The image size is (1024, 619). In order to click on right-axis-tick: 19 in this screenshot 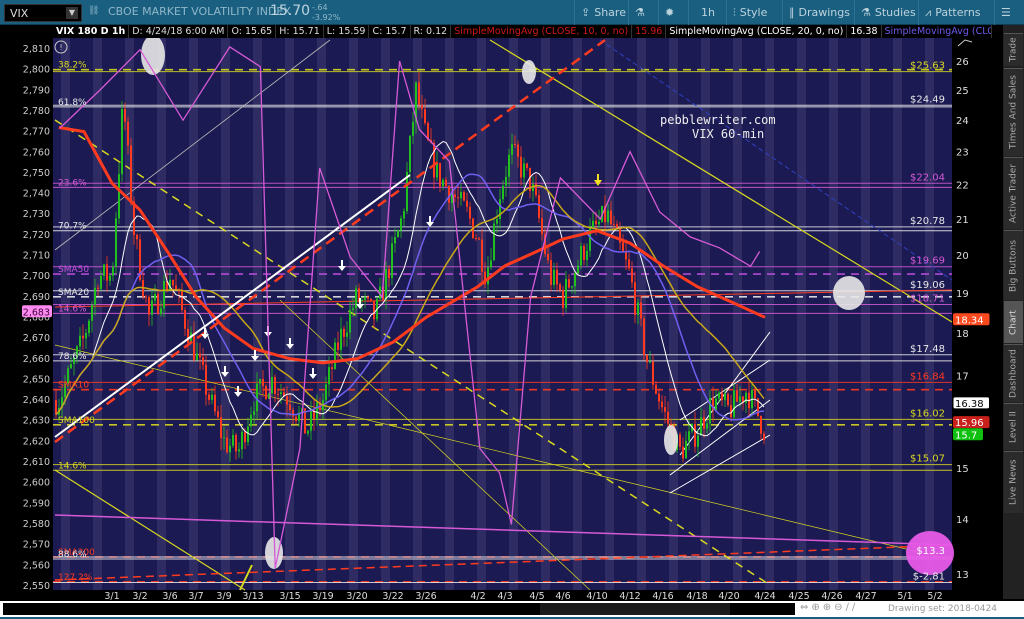, I will do `click(962, 294)`.